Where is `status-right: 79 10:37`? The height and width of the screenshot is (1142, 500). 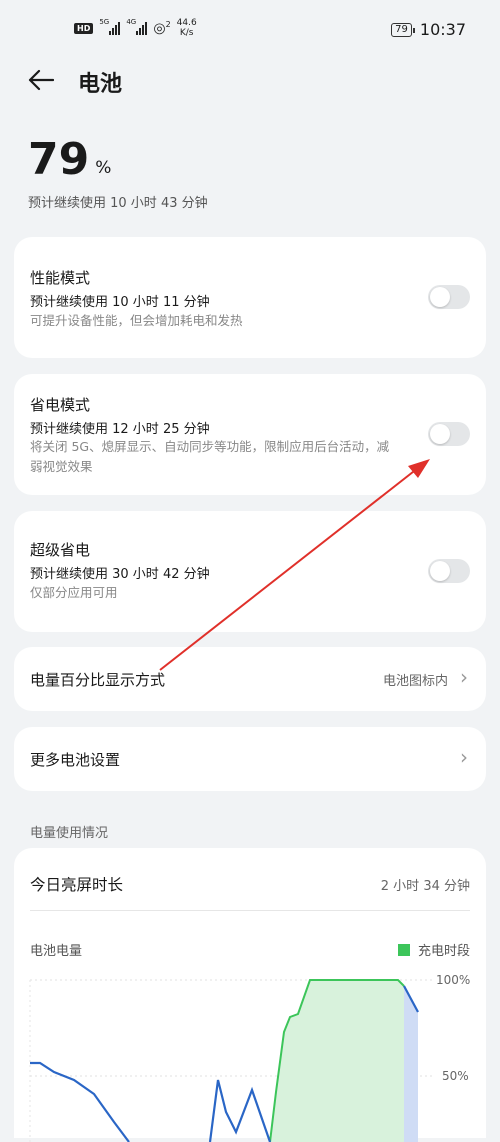 status-right: 79 10:37 is located at coordinates (428, 29).